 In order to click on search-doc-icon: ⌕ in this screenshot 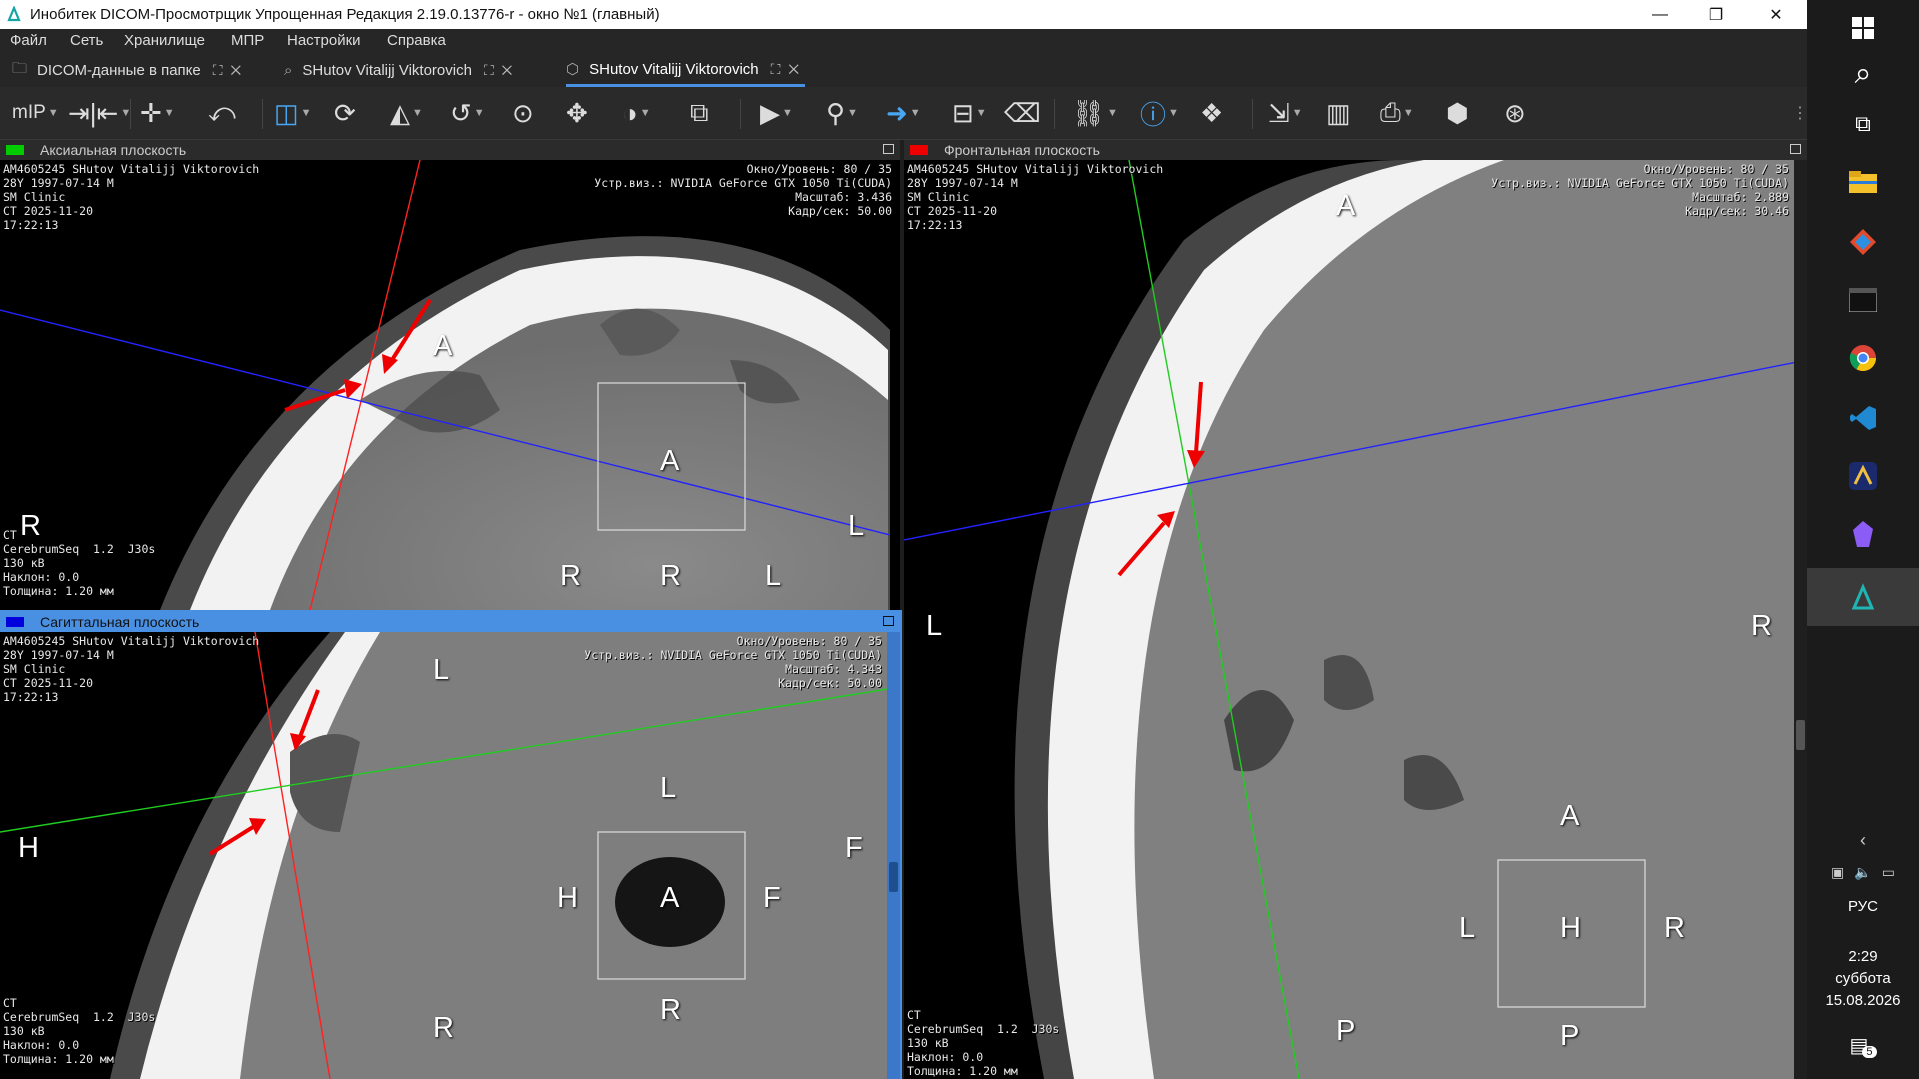, I will do `click(288, 70)`.